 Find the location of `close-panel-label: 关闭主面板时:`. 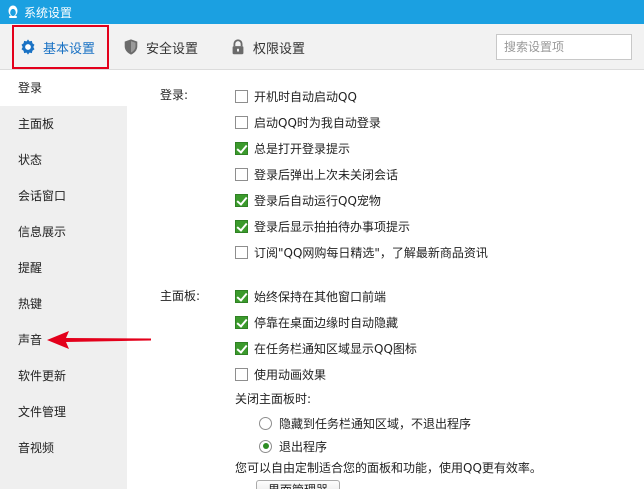

close-panel-label: 关闭主面板时: is located at coordinates (273, 399).